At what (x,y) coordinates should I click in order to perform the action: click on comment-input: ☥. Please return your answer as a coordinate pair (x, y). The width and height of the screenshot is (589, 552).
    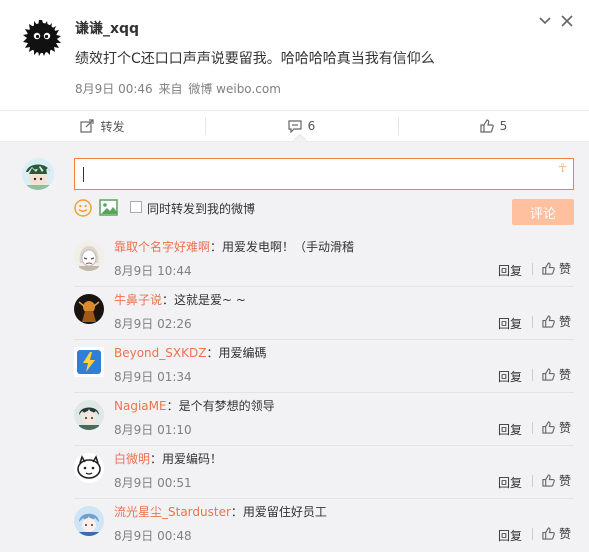
    Looking at the image, I should click on (324, 174).